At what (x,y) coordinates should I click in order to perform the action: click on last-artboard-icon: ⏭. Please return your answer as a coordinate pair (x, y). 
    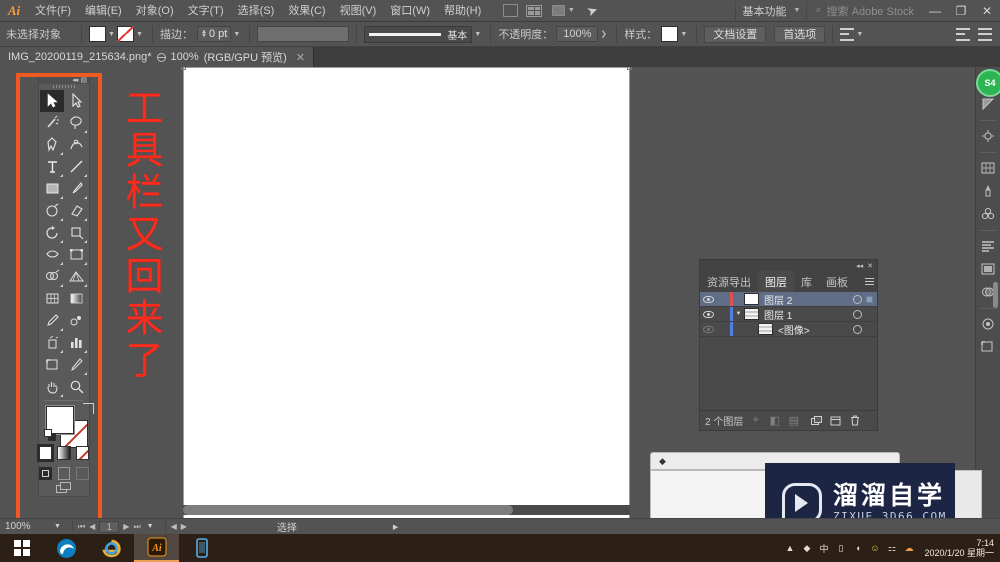
    Looking at the image, I should click on (136, 527).